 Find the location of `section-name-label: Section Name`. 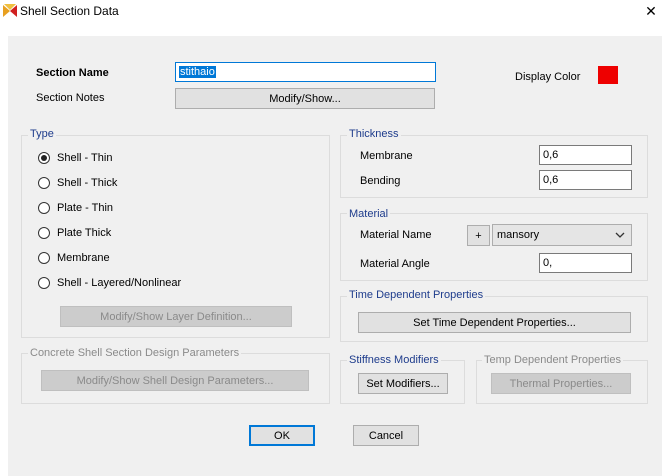

section-name-label: Section Name is located at coordinates (72, 73).